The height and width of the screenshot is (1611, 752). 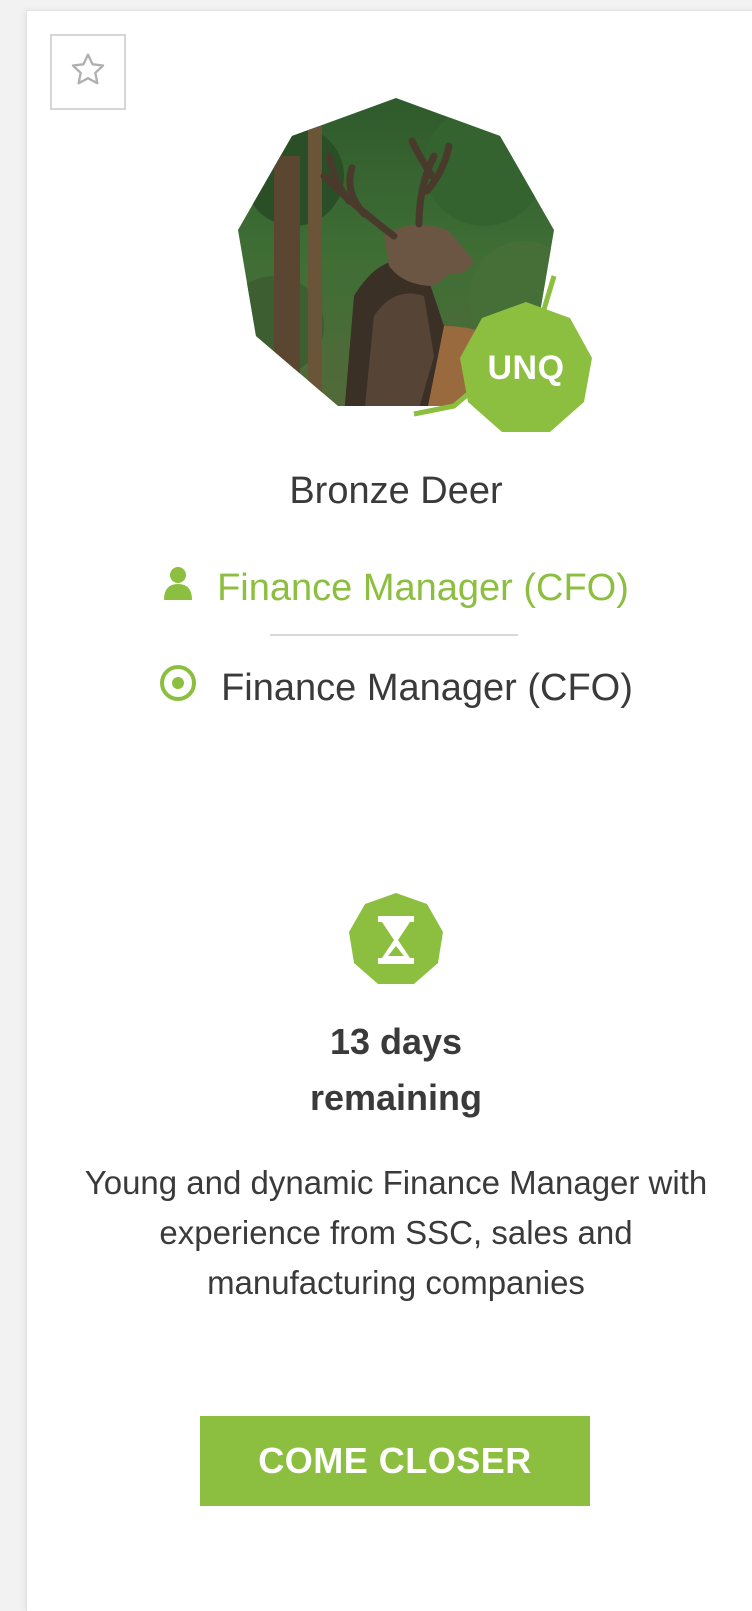 What do you see at coordinates (396, 1041) in the screenshot?
I see `remaining-count: 13 days` at bounding box center [396, 1041].